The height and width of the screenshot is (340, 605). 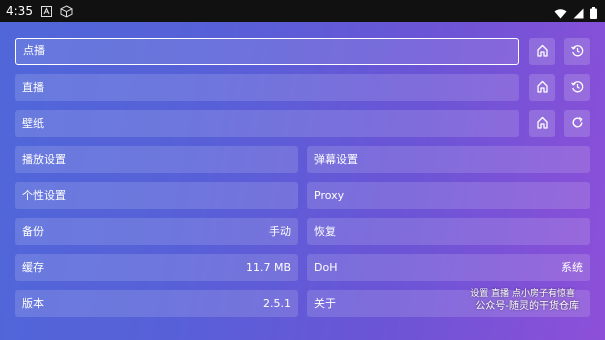 What do you see at coordinates (33, 231) in the screenshot?
I see `setting-label: 备份` at bounding box center [33, 231].